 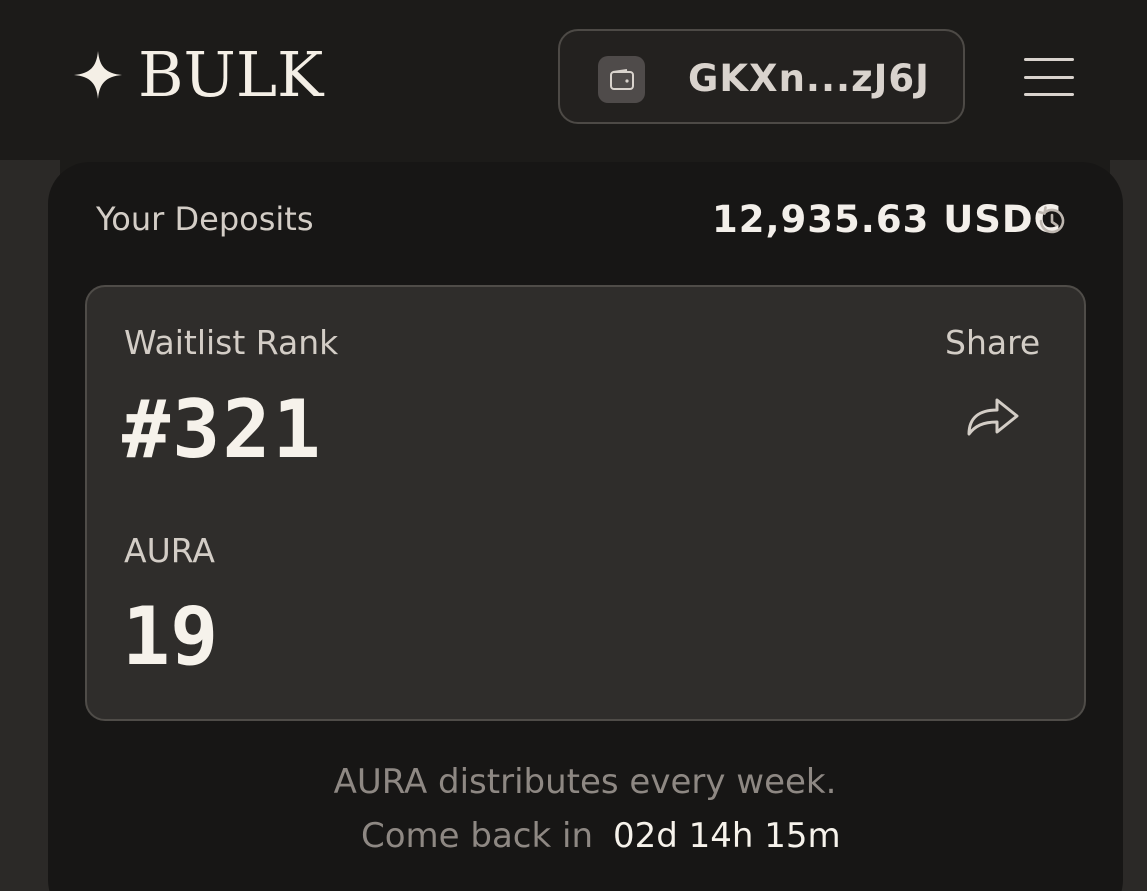 What do you see at coordinates (477, 836) in the screenshot?
I see `countdown-prefix: Come back in` at bounding box center [477, 836].